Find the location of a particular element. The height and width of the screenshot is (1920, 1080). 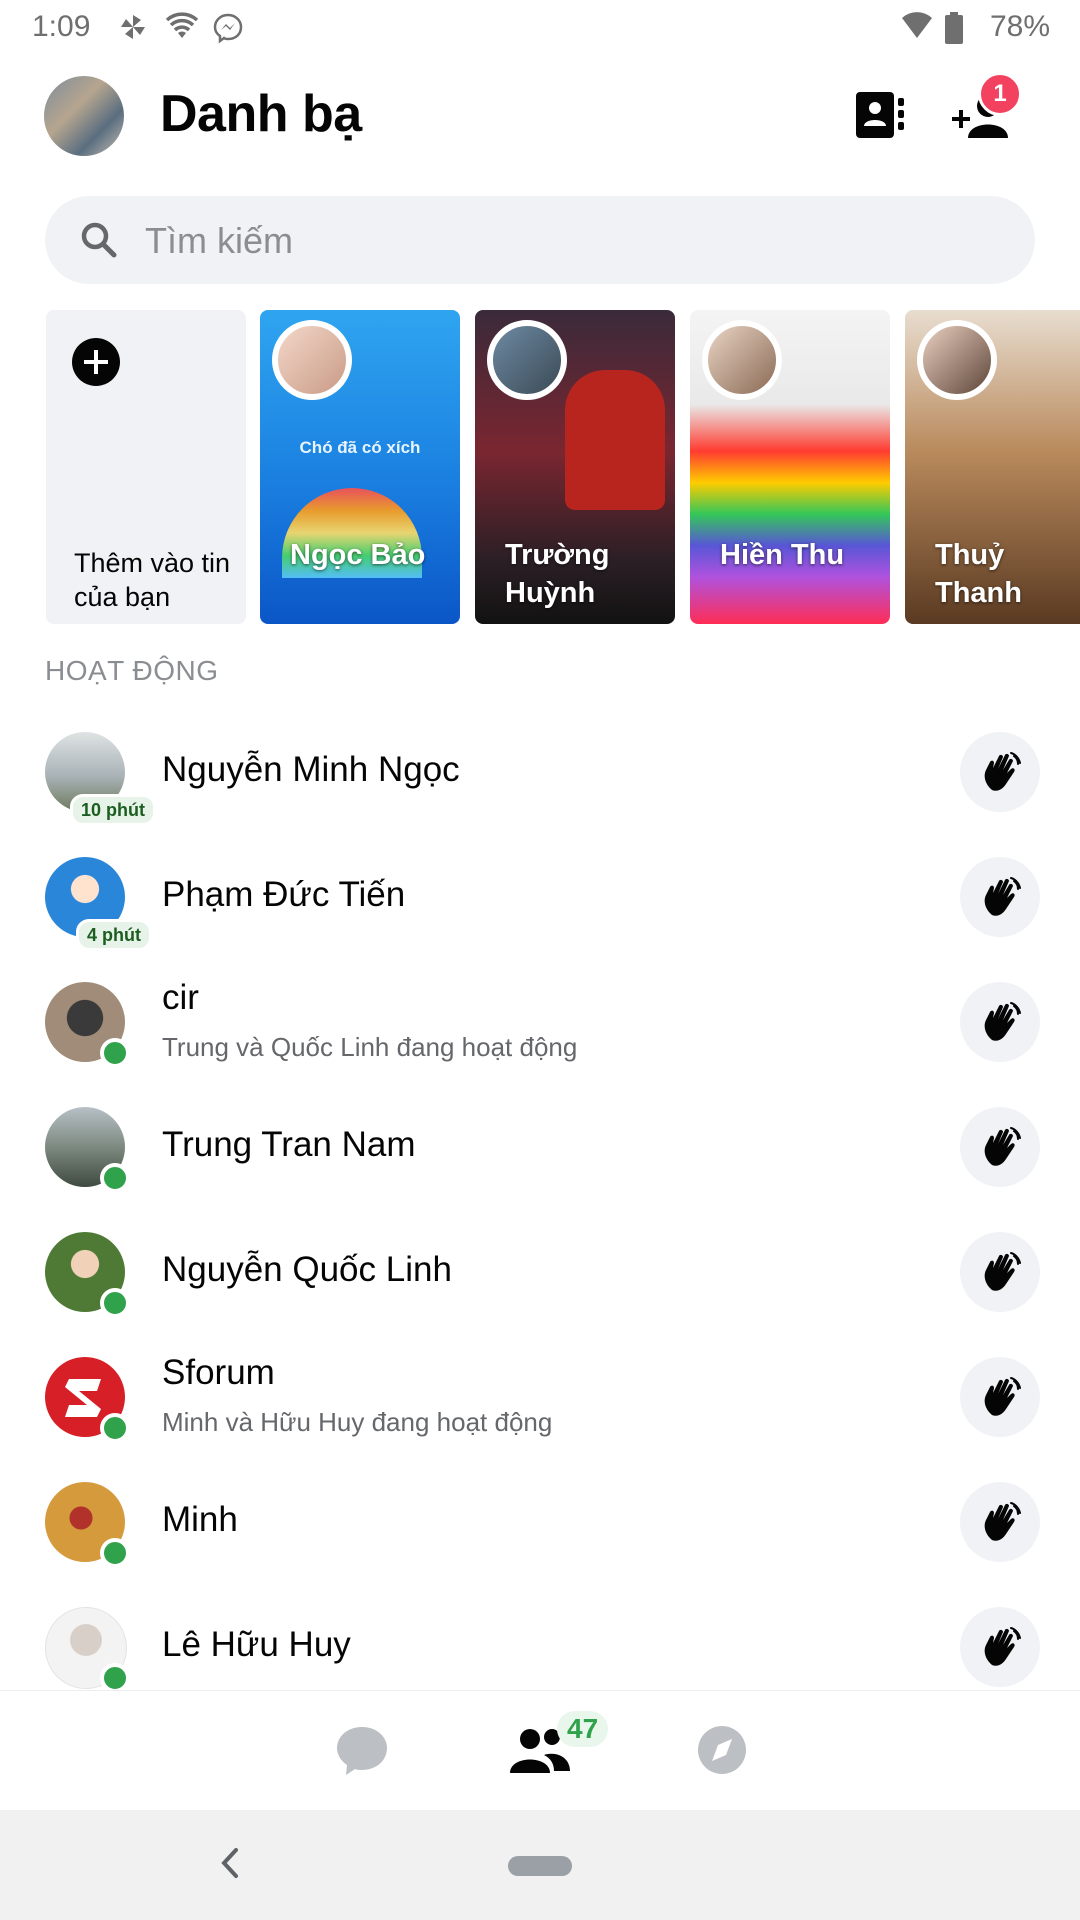

story-card: Trường Huỳnh is located at coordinates (575, 467).